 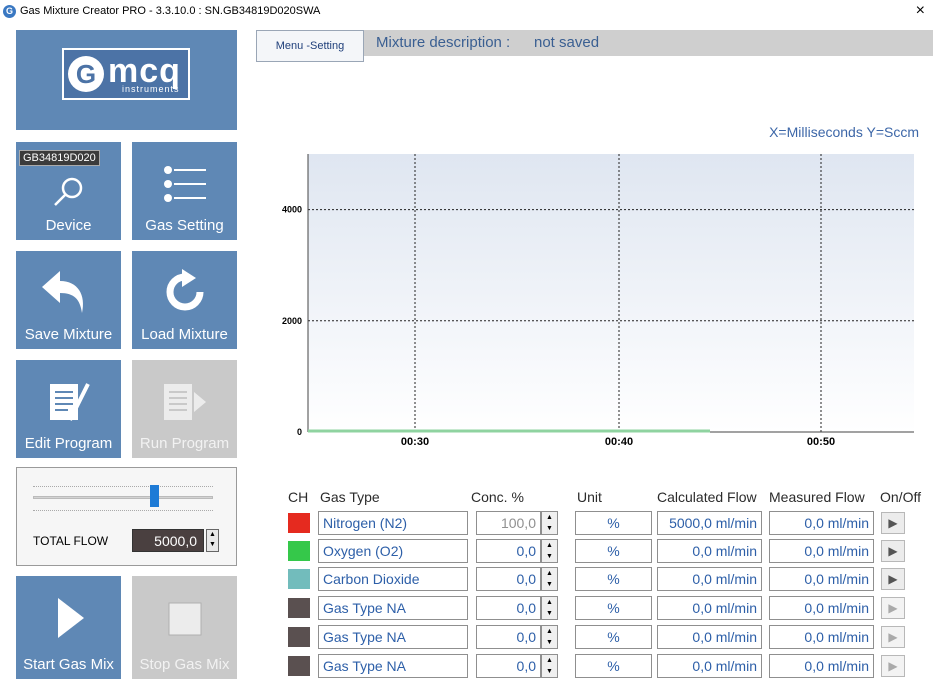 What do you see at coordinates (292, 210) in the screenshot?
I see `y-tick-label: 4000` at bounding box center [292, 210].